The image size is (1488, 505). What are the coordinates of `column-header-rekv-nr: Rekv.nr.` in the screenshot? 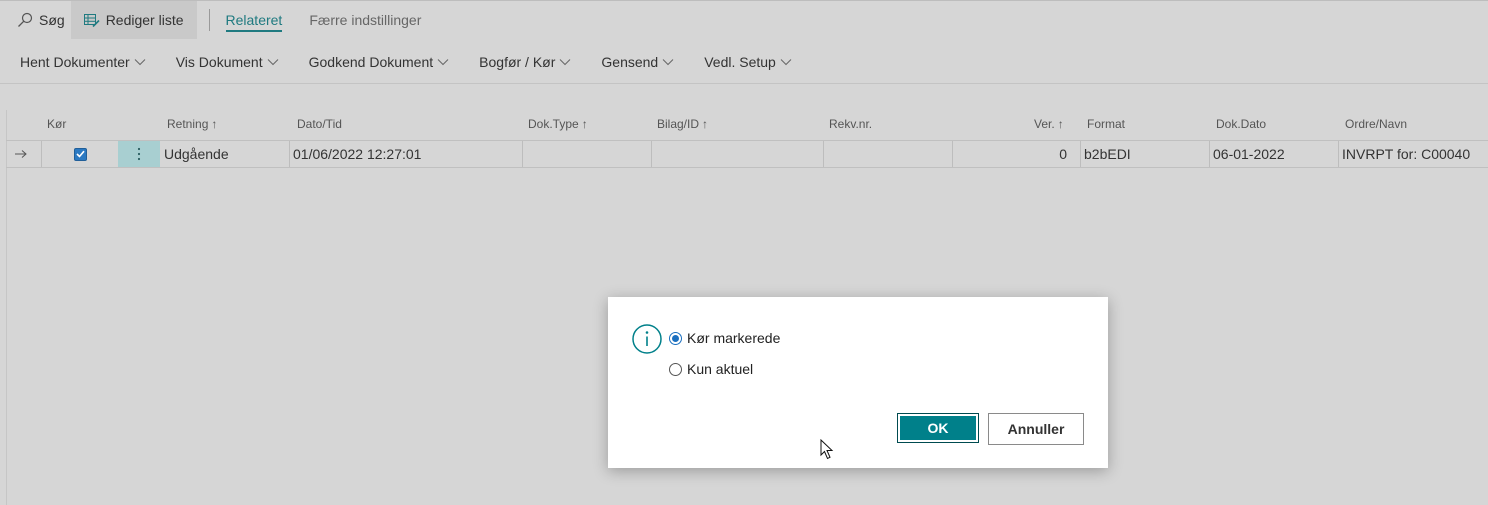 It's located at (850, 124).